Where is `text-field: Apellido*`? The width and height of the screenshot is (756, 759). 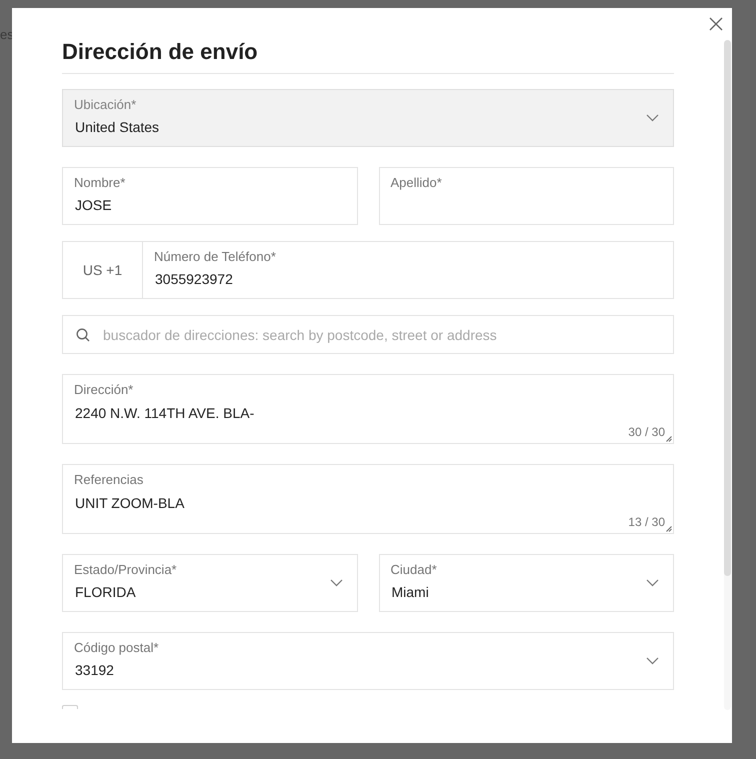
text-field: Apellido* is located at coordinates (526, 196).